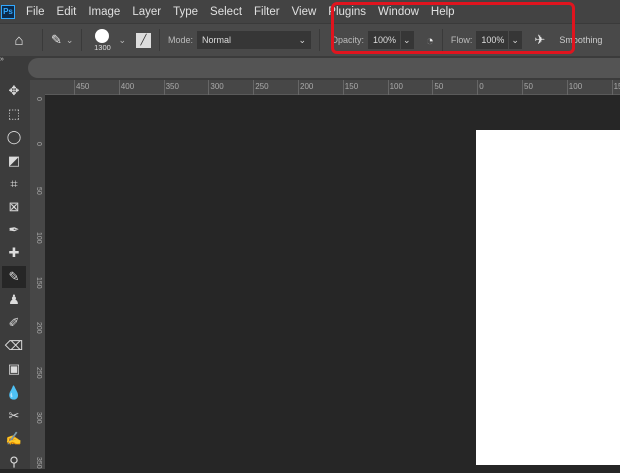 This screenshot has width=620, height=473. Describe the element at coordinates (14, 369) in the screenshot. I see `gradient-icon: ▣` at that location.